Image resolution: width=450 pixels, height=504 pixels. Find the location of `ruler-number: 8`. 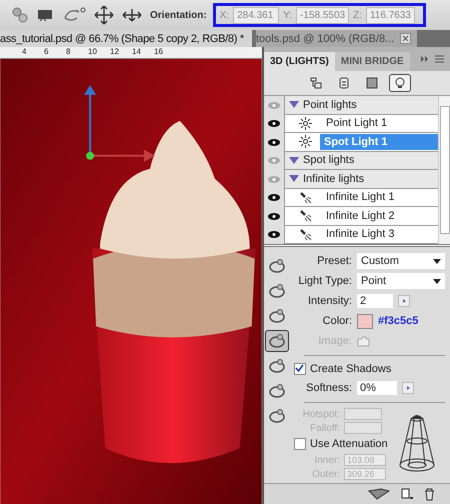

ruler-number: 8 is located at coordinates (69, 51).